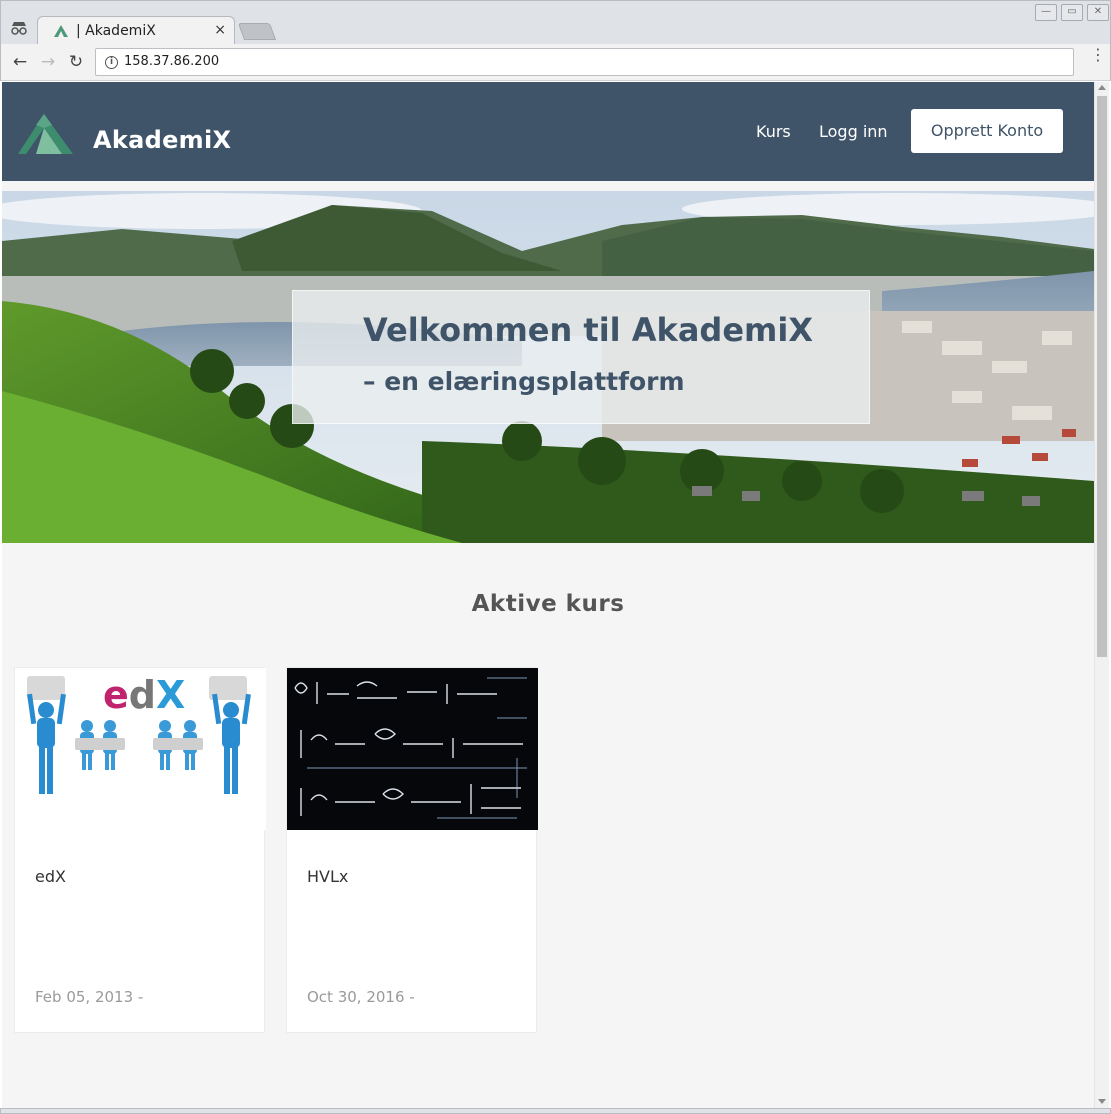  I want to click on url-text: 158.37.86.200, so click(172, 61).